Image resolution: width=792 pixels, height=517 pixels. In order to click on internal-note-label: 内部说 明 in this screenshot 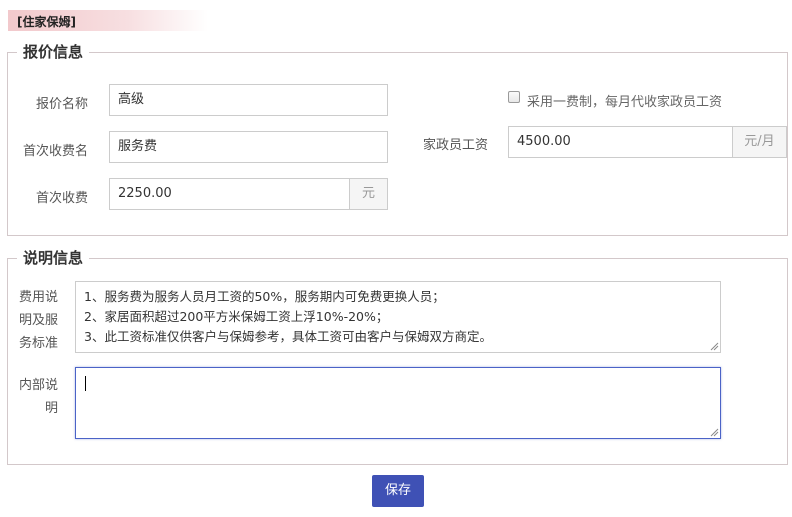, I will do `click(38, 397)`.